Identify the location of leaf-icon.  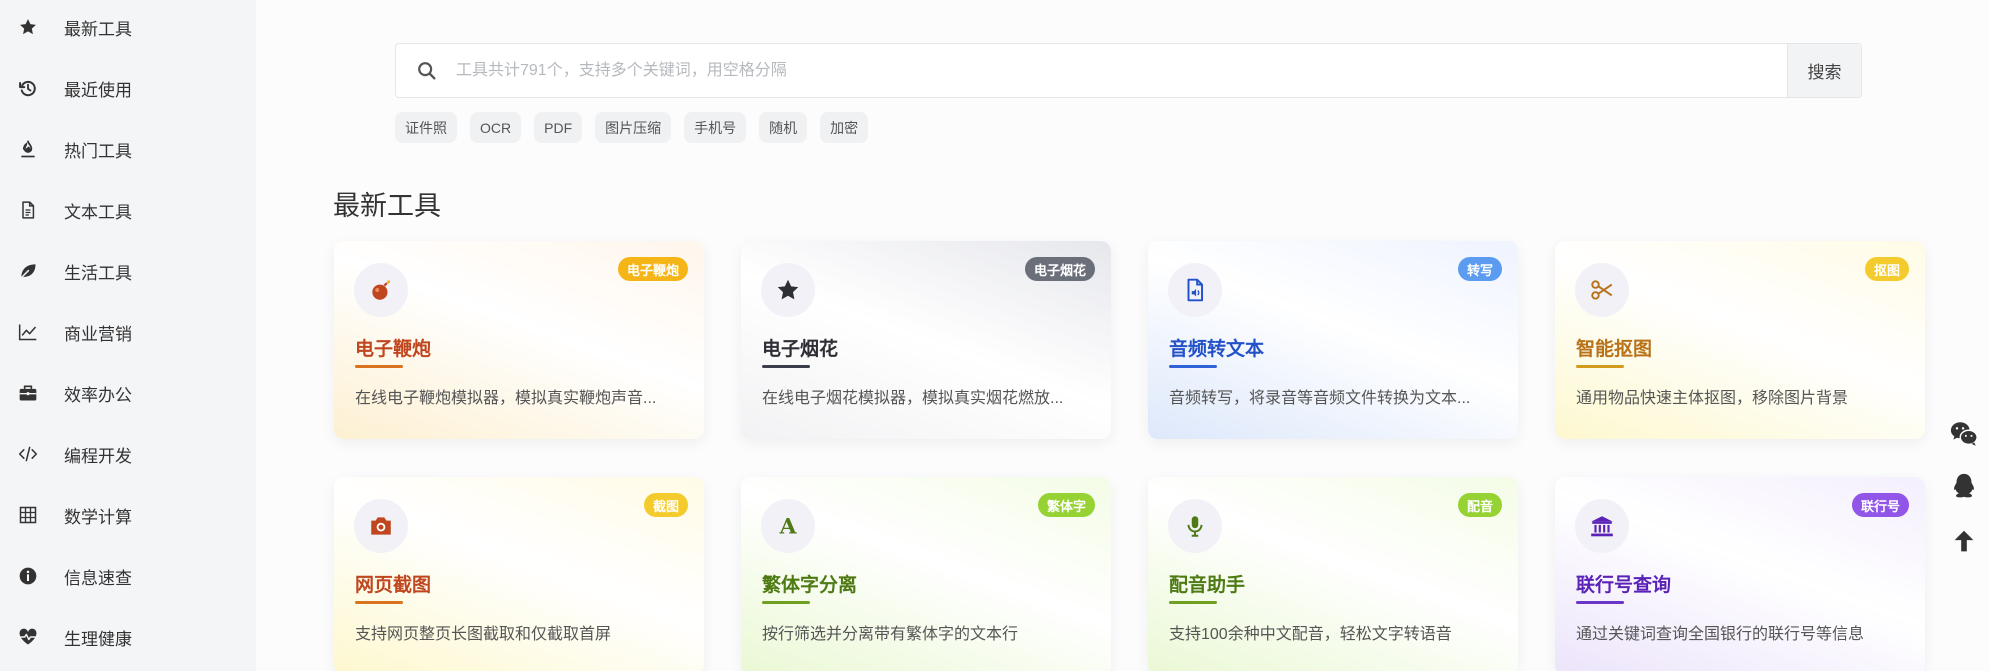
(28, 271).